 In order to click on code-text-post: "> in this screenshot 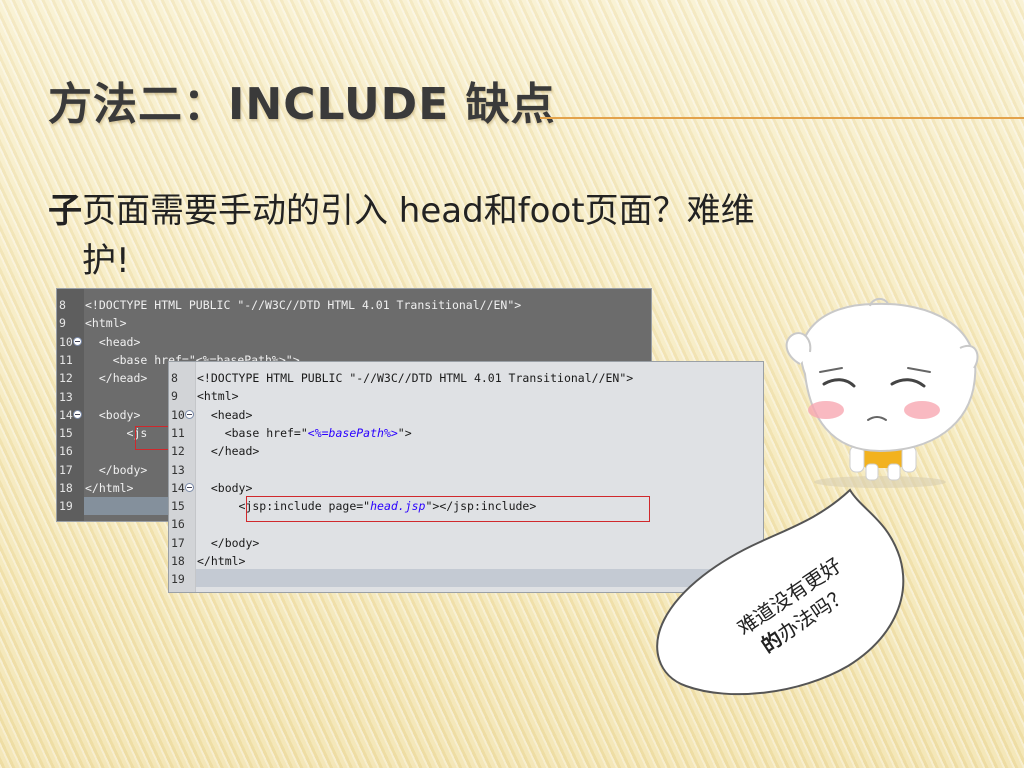, I will do `click(404, 432)`.